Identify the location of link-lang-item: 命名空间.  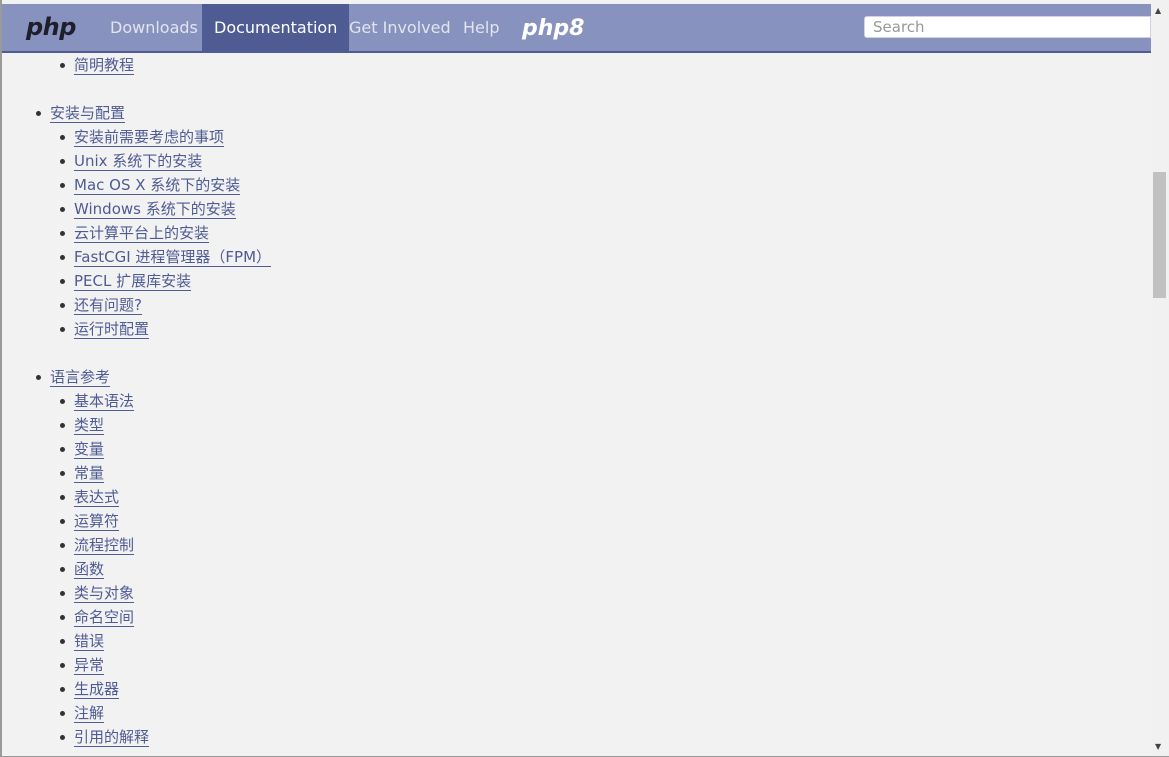
(104, 617).